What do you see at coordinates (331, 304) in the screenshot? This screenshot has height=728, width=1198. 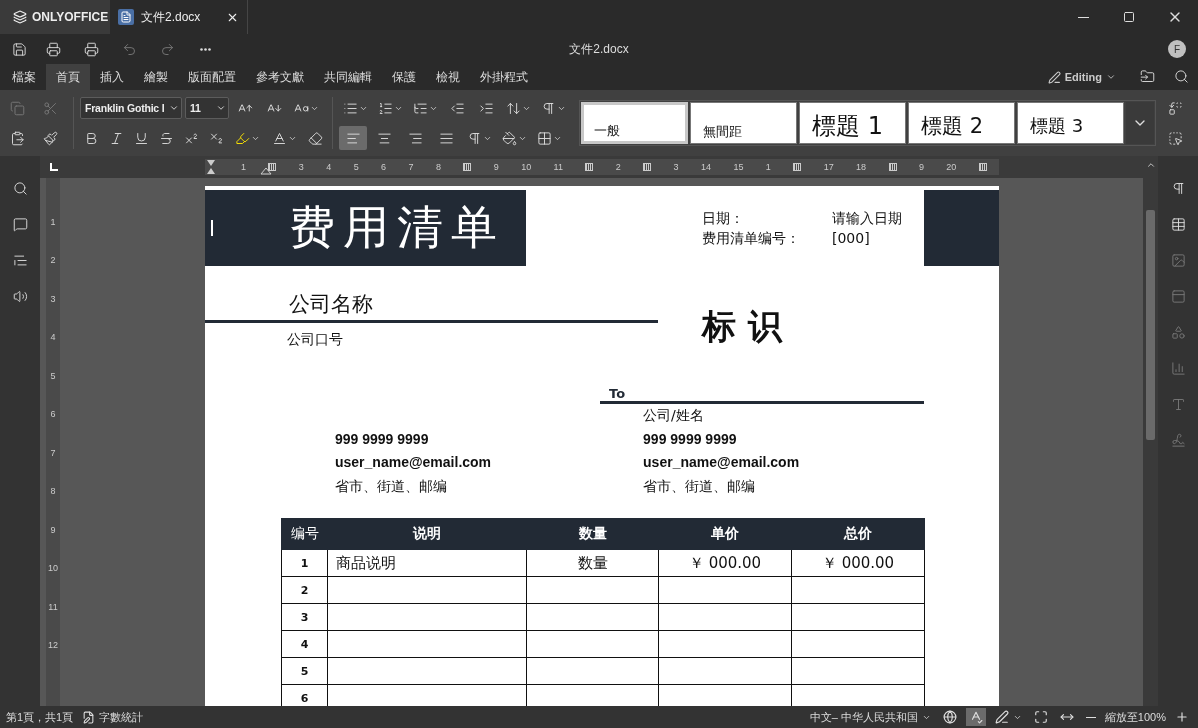 I see `company-name: 公司名称` at bounding box center [331, 304].